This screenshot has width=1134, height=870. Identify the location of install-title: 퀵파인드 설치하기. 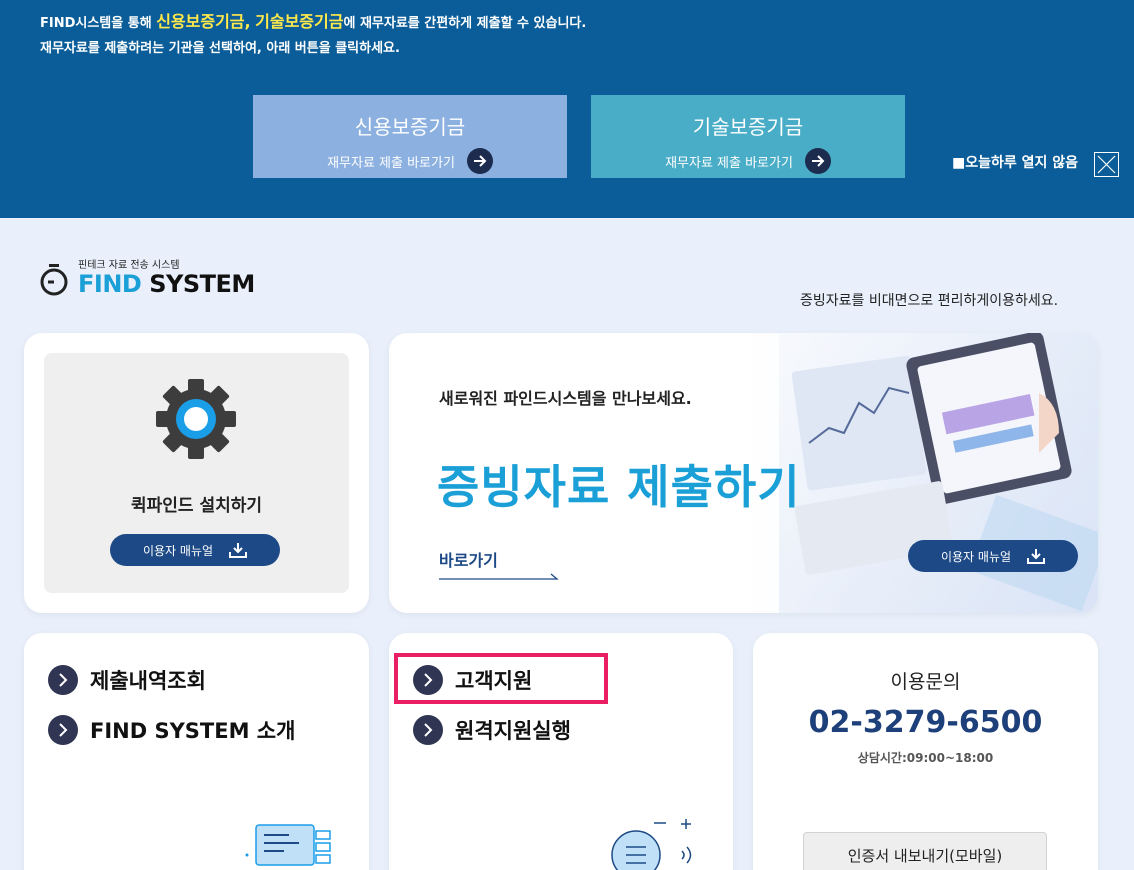
(196, 506).